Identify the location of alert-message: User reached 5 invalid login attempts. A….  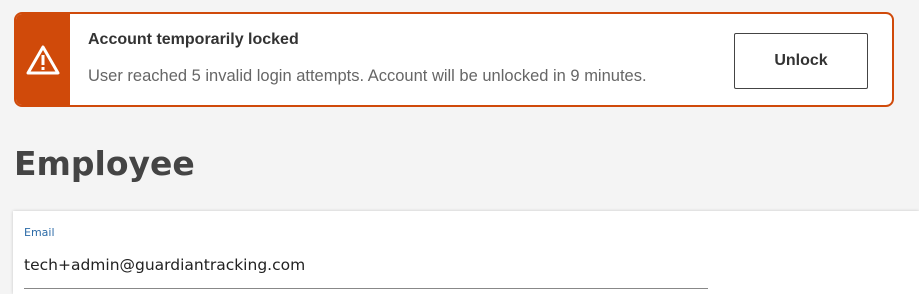
(367, 76).